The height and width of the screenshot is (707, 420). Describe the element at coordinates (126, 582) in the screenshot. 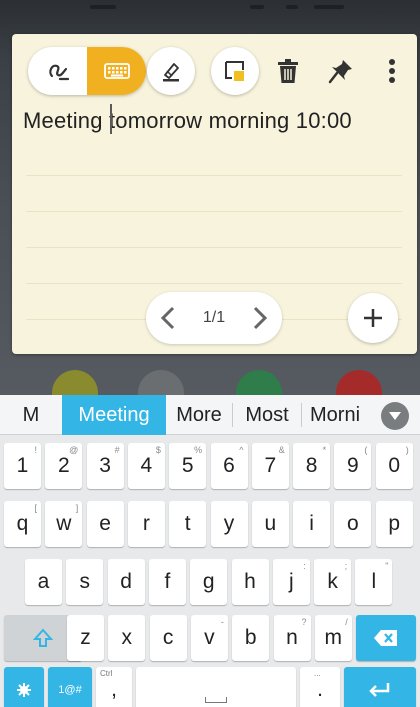

I see `key-d: d` at that location.